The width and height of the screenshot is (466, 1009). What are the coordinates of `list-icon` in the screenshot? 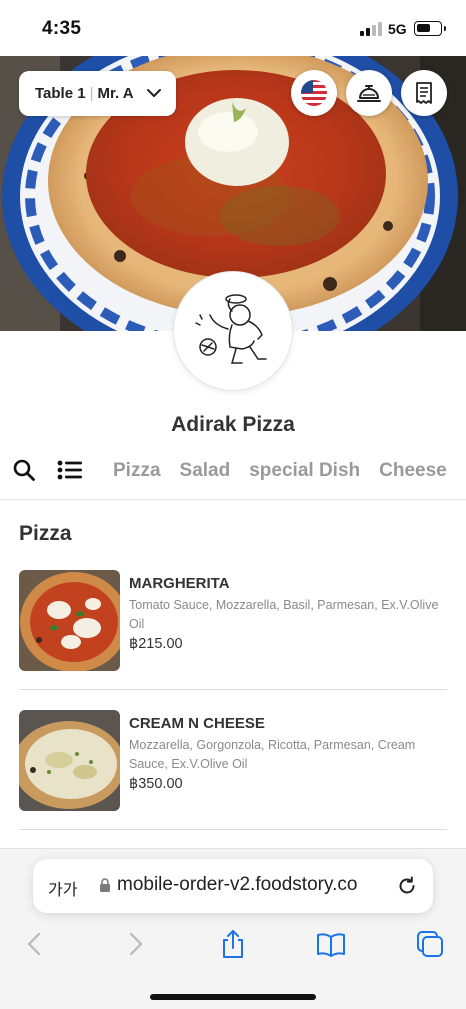 It's located at (70, 470).